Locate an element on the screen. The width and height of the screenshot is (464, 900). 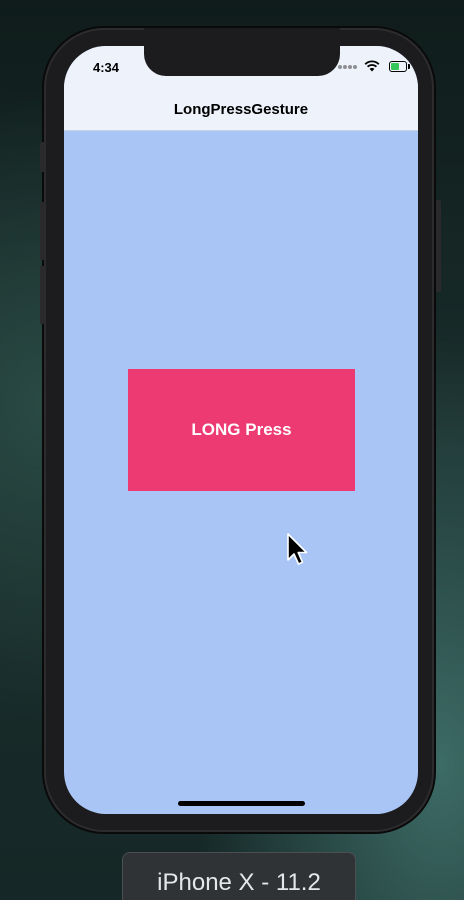
silent-switch is located at coordinates (42, 157).